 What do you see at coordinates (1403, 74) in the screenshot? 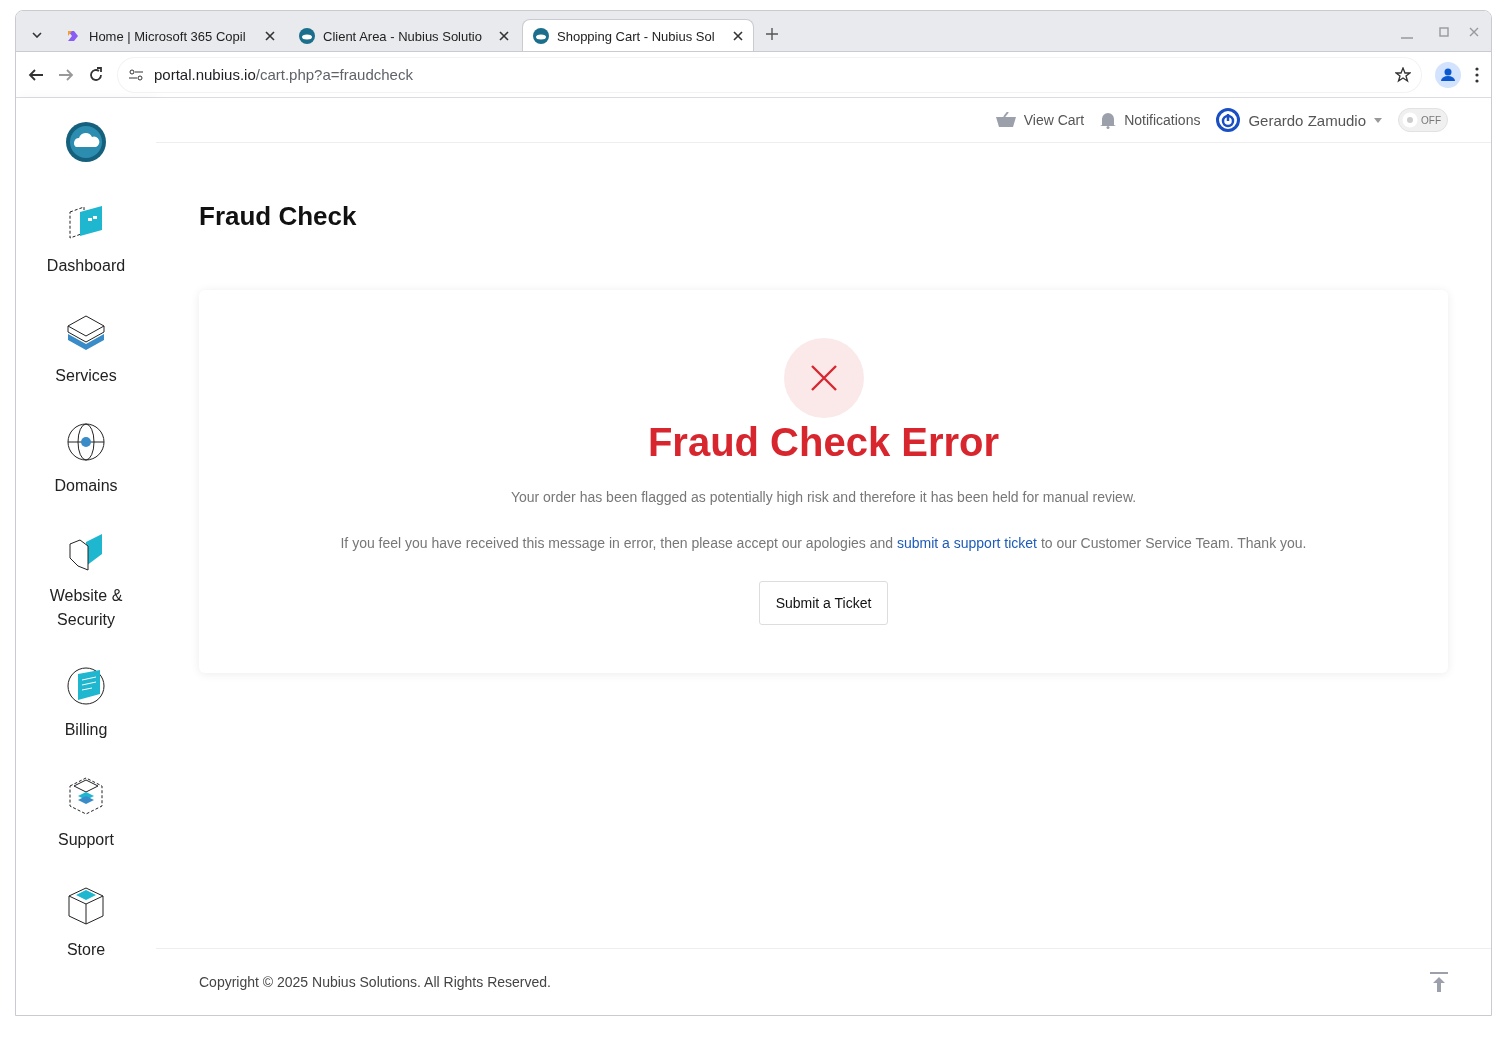
I see `bookmark-star-icon` at bounding box center [1403, 74].